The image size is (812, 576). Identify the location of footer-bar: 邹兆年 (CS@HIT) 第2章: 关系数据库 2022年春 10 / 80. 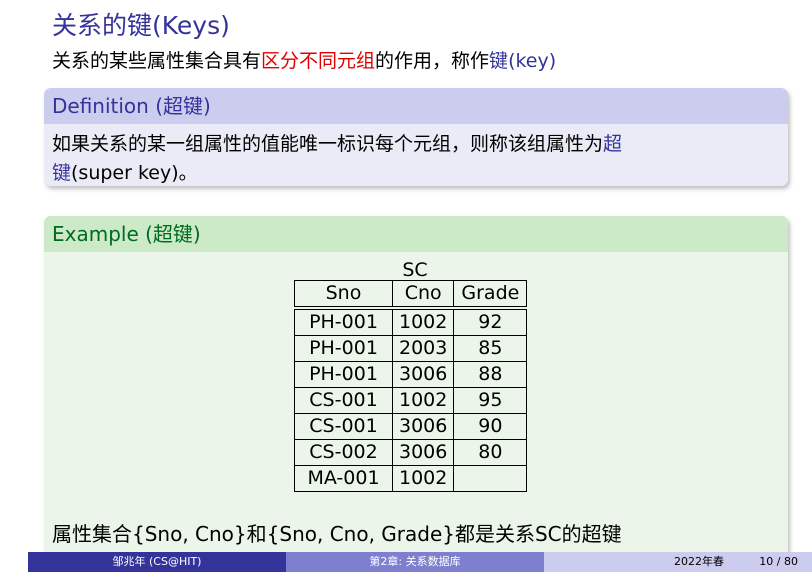
(420, 562).